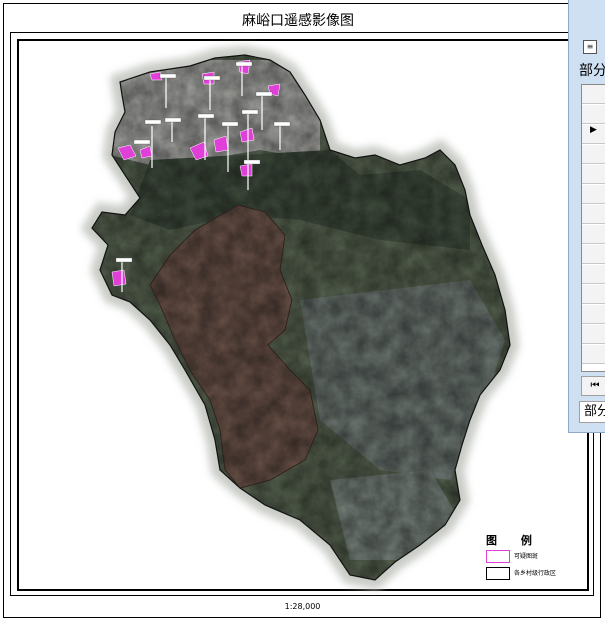 The image size is (605, 628). I want to click on map-legend: 图 例 可疑图斑 各乡村级行政区, so click(529, 558).